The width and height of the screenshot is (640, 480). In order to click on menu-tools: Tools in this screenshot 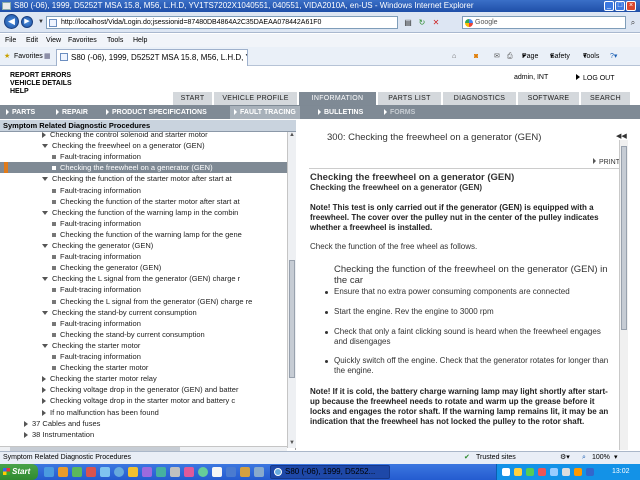, I will do `click(115, 40)`.